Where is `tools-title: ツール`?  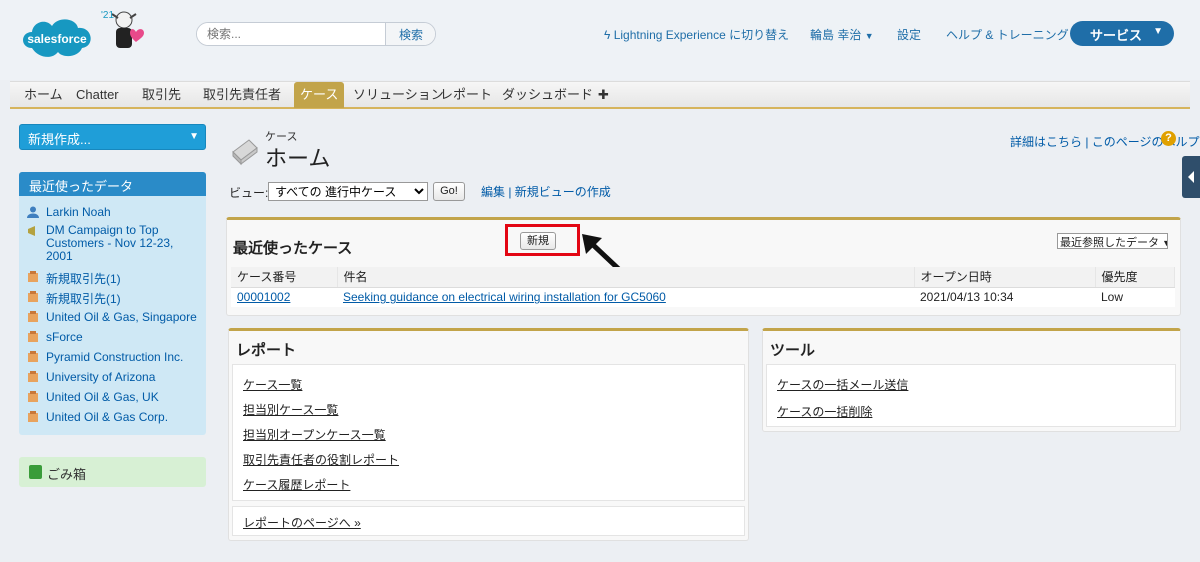 tools-title: ツール is located at coordinates (793, 350).